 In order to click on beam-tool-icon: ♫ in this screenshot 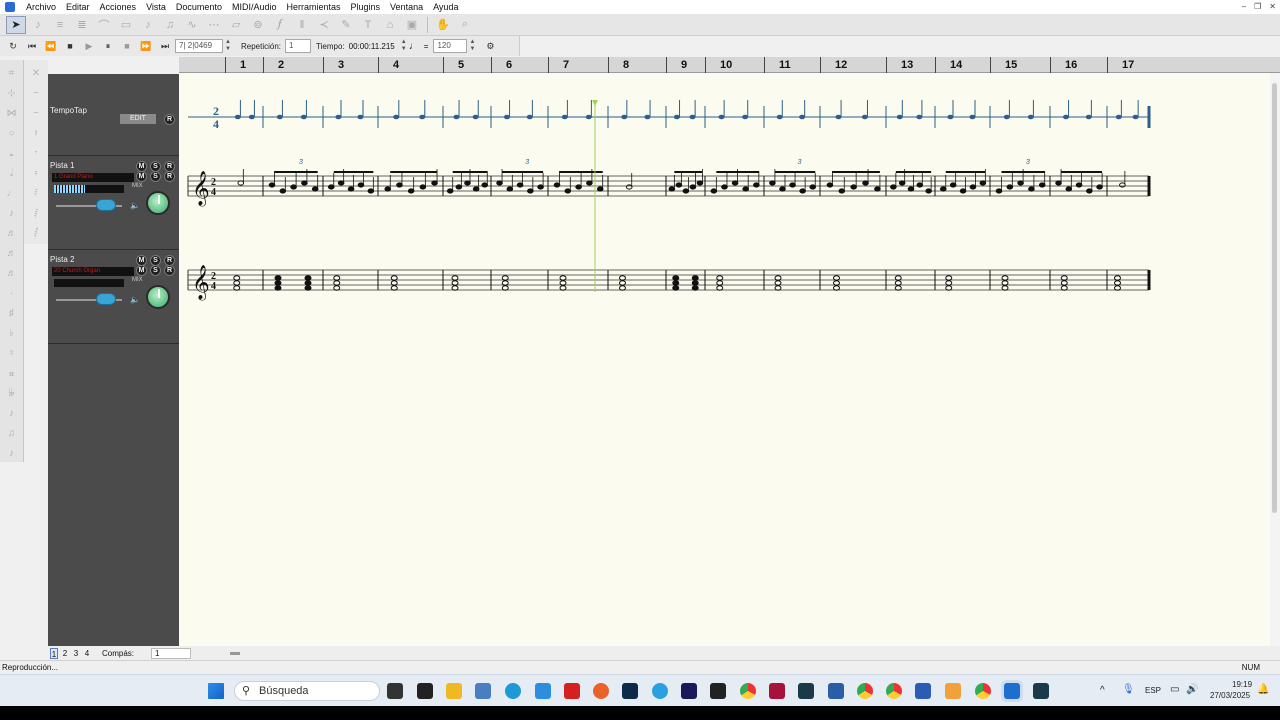, I will do `click(170, 25)`.